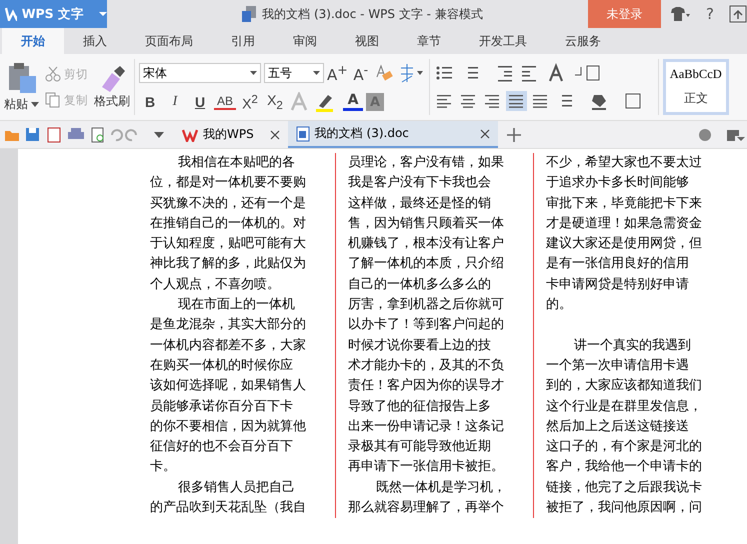  I want to click on wps-logo-icon, so click(190, 135).